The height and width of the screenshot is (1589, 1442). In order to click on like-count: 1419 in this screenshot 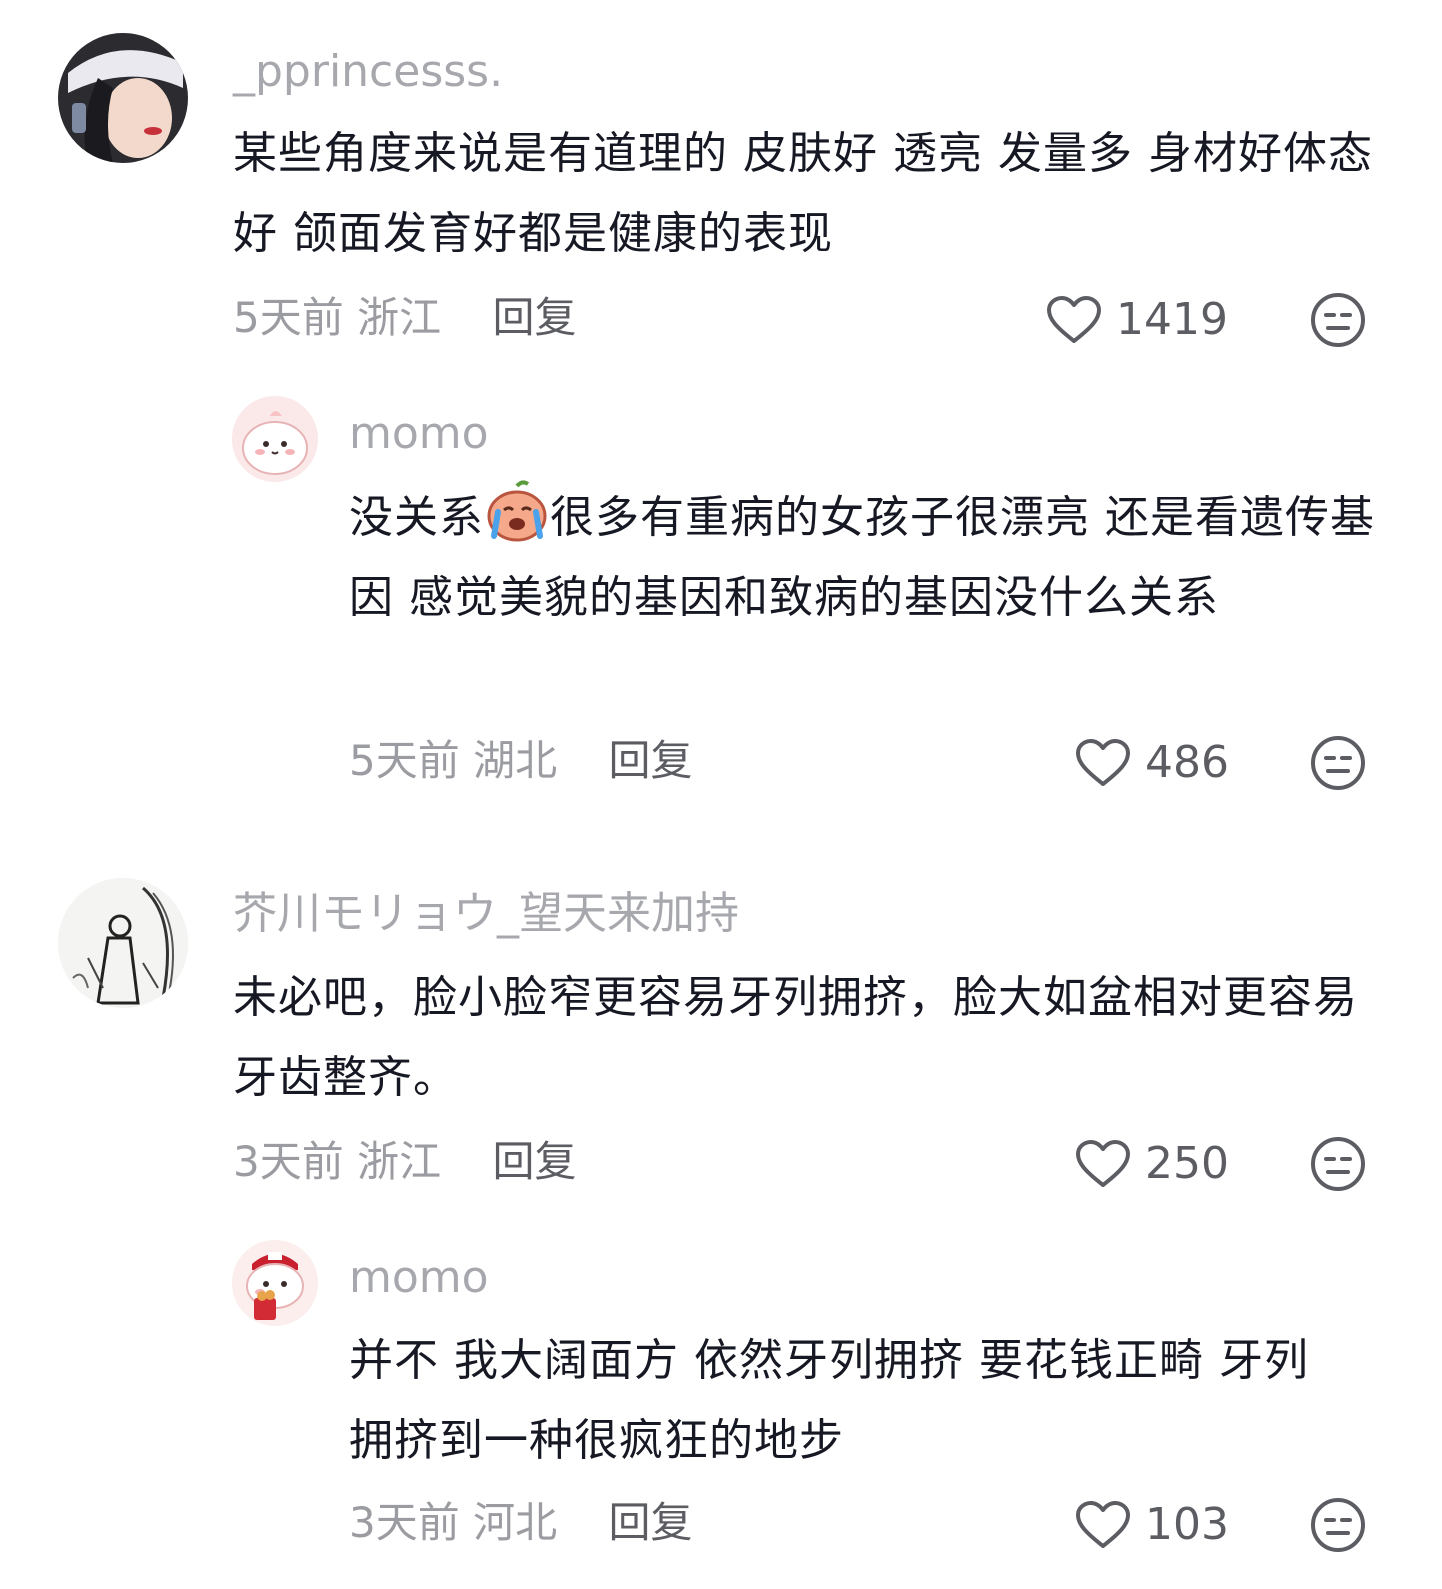, I will do `click(1172, 319)`.